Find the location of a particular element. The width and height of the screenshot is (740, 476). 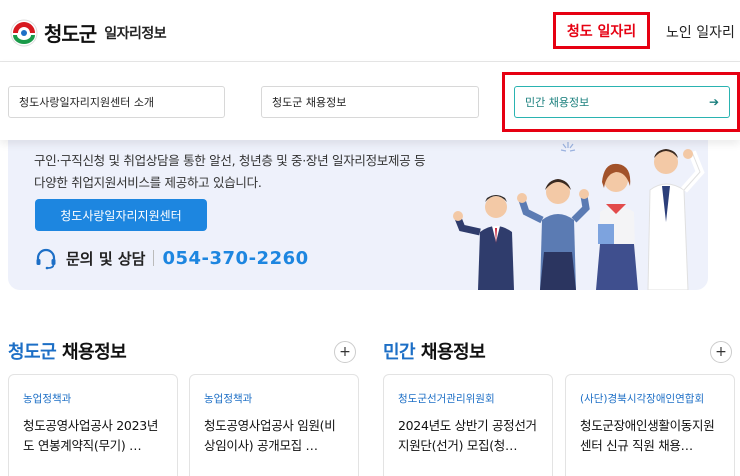

contact-info: 문의 및 상담 054-370-2260 is located at coordinates (171, 258).